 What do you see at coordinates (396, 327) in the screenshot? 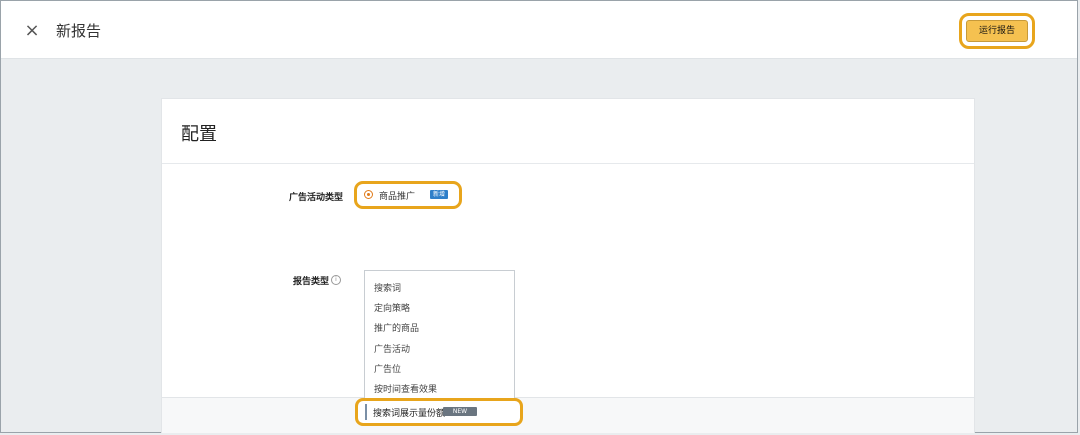
I see `report-type-advertised-product: 推广的商品` at bounding box center [396, 327].